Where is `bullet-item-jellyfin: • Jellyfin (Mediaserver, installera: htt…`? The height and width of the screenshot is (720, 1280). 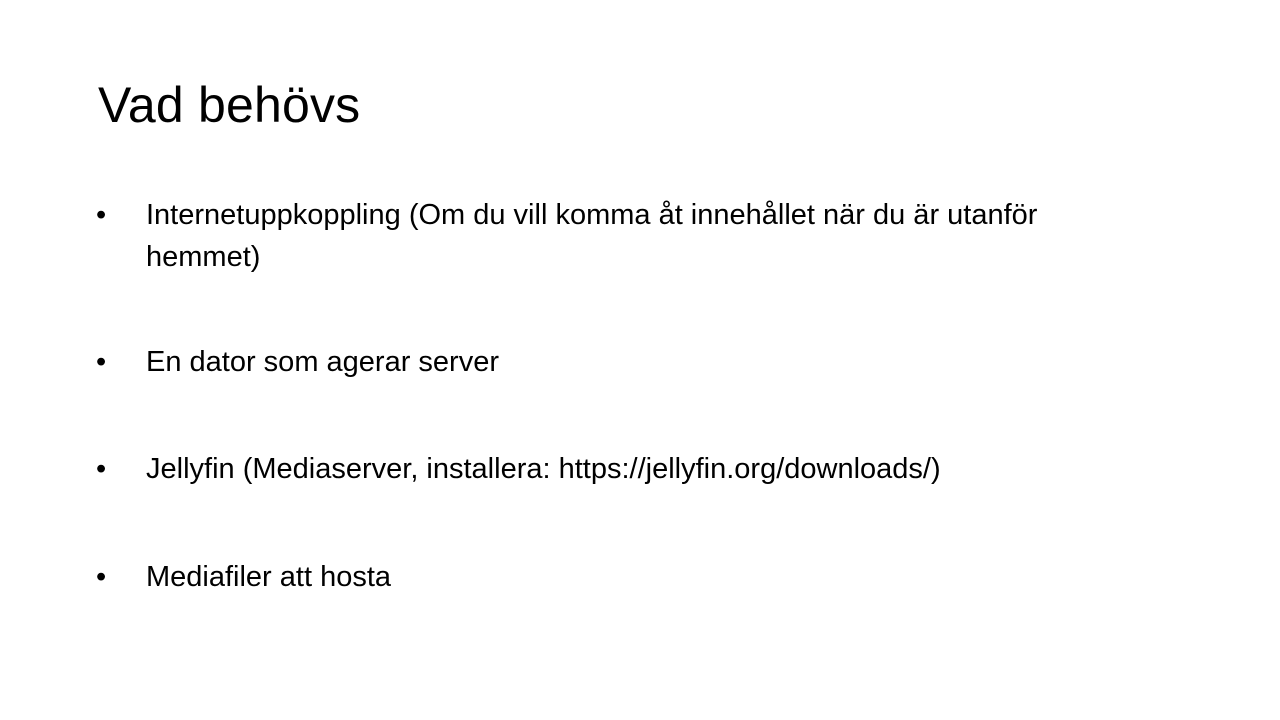
bullet-item-jellyfin: • Jellyfin (Mediaserver, installera: htt… is located at coordinates (626, 469).